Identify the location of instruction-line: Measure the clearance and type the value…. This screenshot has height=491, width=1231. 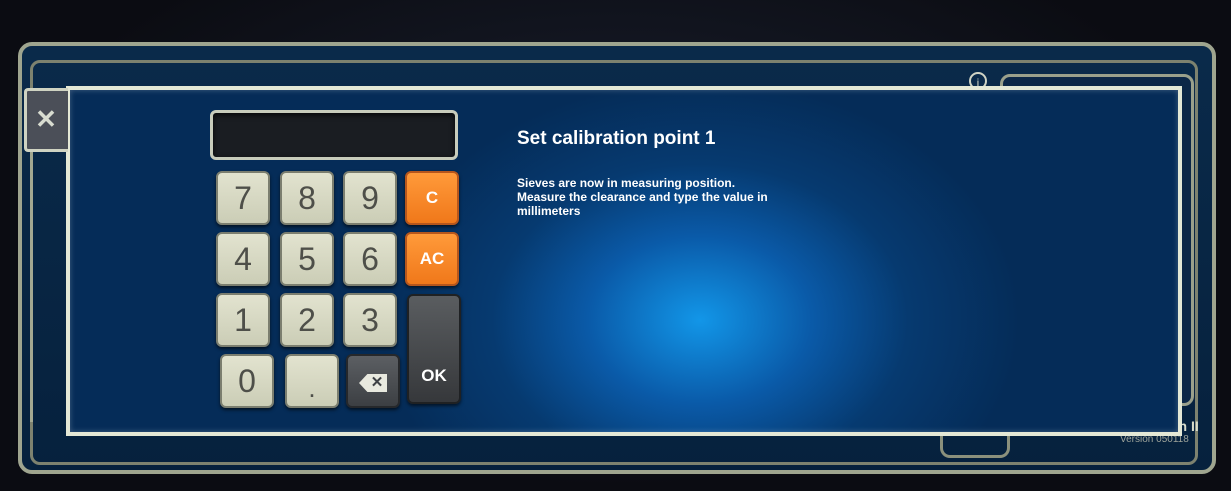
(642, 197).